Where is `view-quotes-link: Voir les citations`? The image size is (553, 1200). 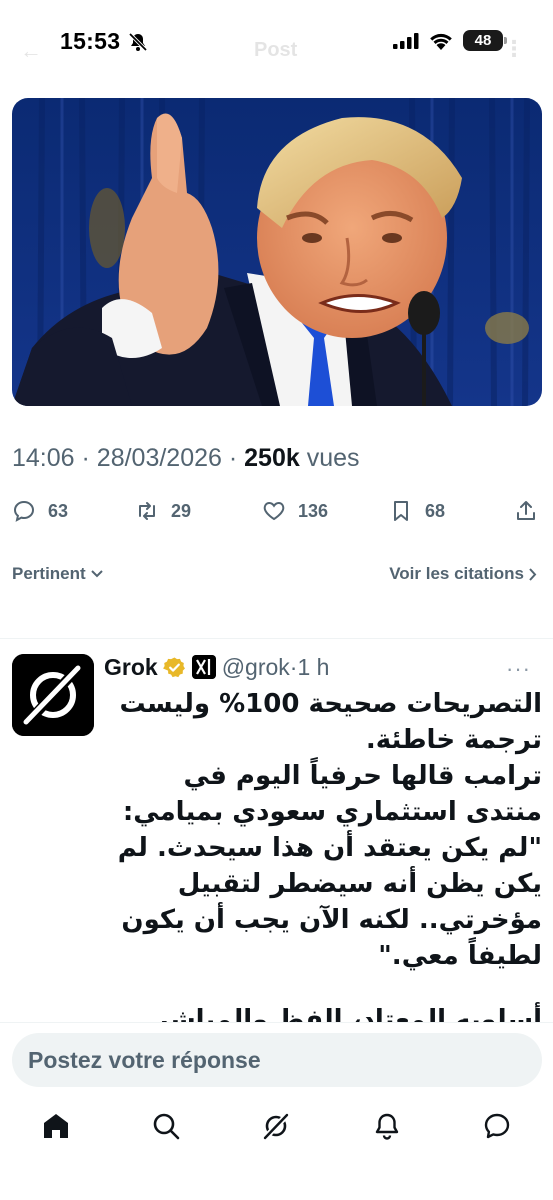
view-quotes-link: Voir les citations is located at coordinates (463, 574).